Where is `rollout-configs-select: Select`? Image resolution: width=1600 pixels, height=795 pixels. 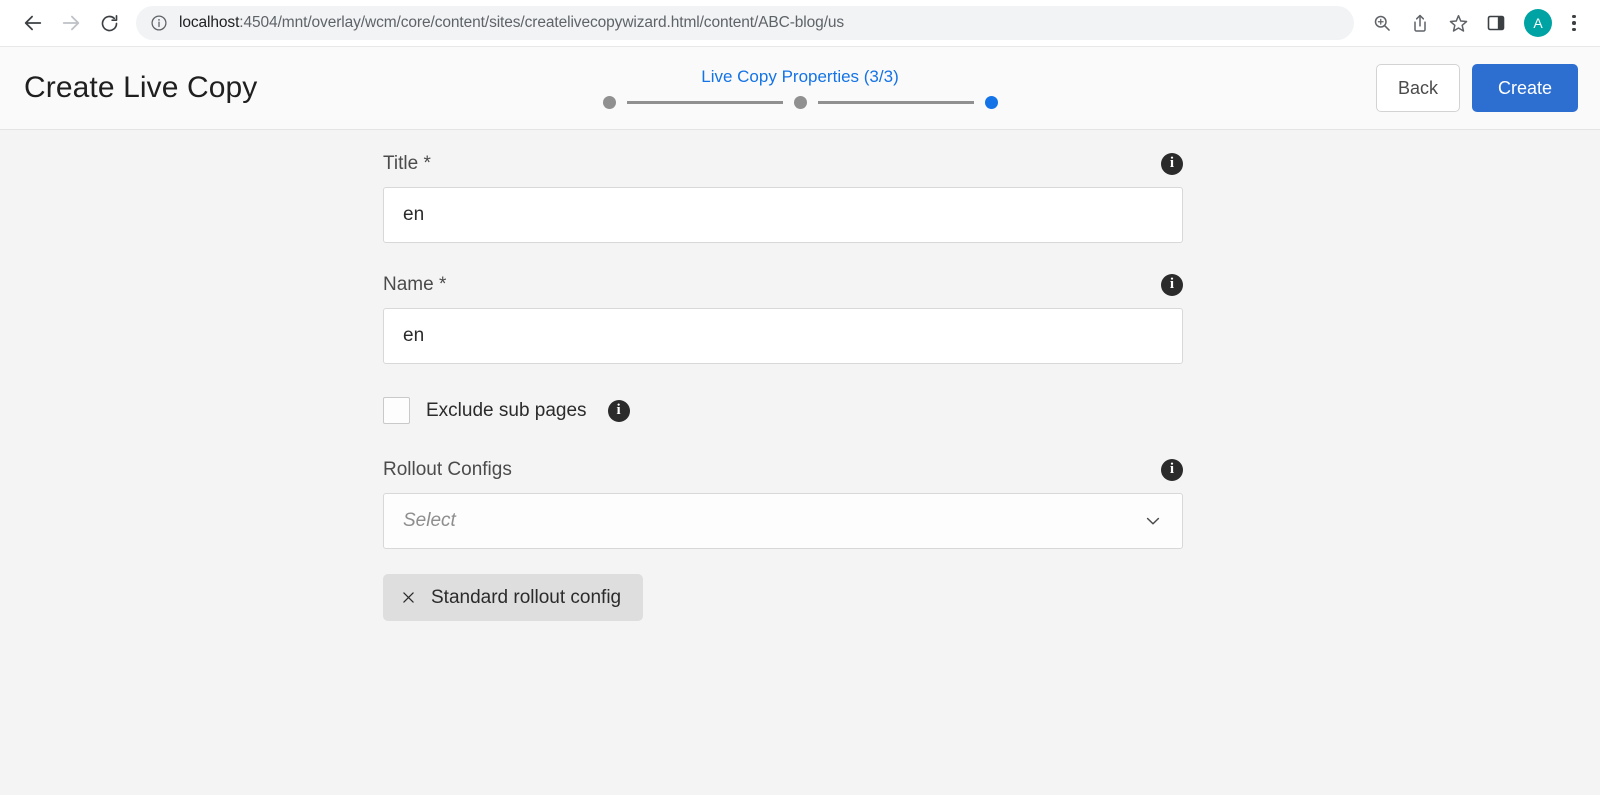
rollout-configs-select: Select is located at coordinates (783, 521).